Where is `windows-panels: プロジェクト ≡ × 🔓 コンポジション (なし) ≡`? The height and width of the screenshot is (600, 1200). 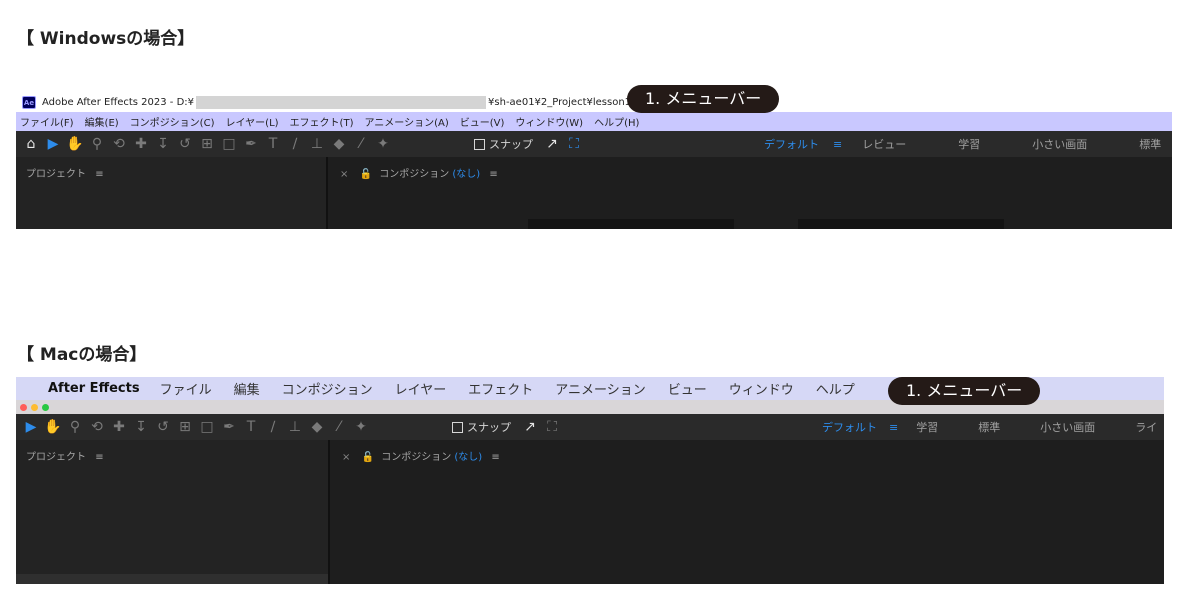 windows-panels: プロジェクト ≡ × 🔓 コンポジション (なし) ≡ is located at coordinates (594, 193).